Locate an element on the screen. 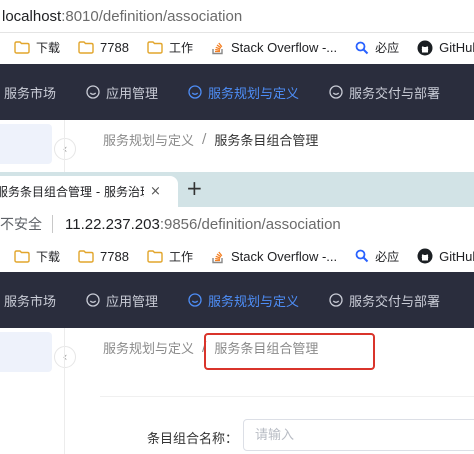 This screenshot has width=474, height=454. breadcrumb-current: 服务条目组合管理 is located at coordinates (266, 141).